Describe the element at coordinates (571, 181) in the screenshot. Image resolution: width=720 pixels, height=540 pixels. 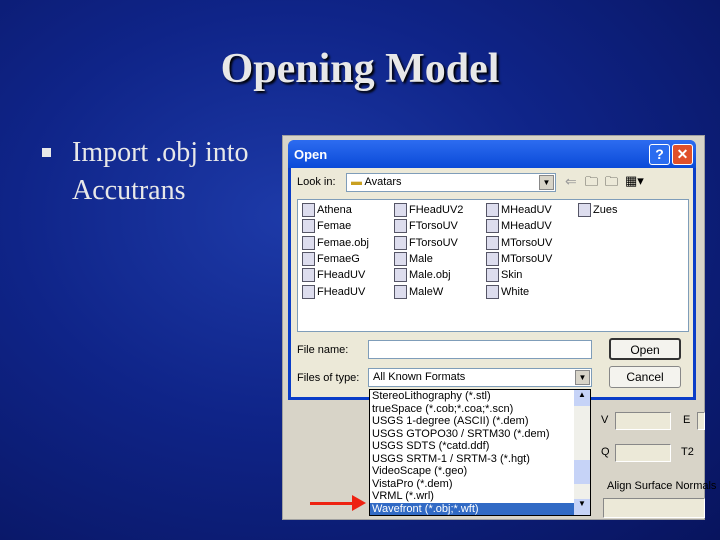
I see `back-icon: ⇐` at that location.